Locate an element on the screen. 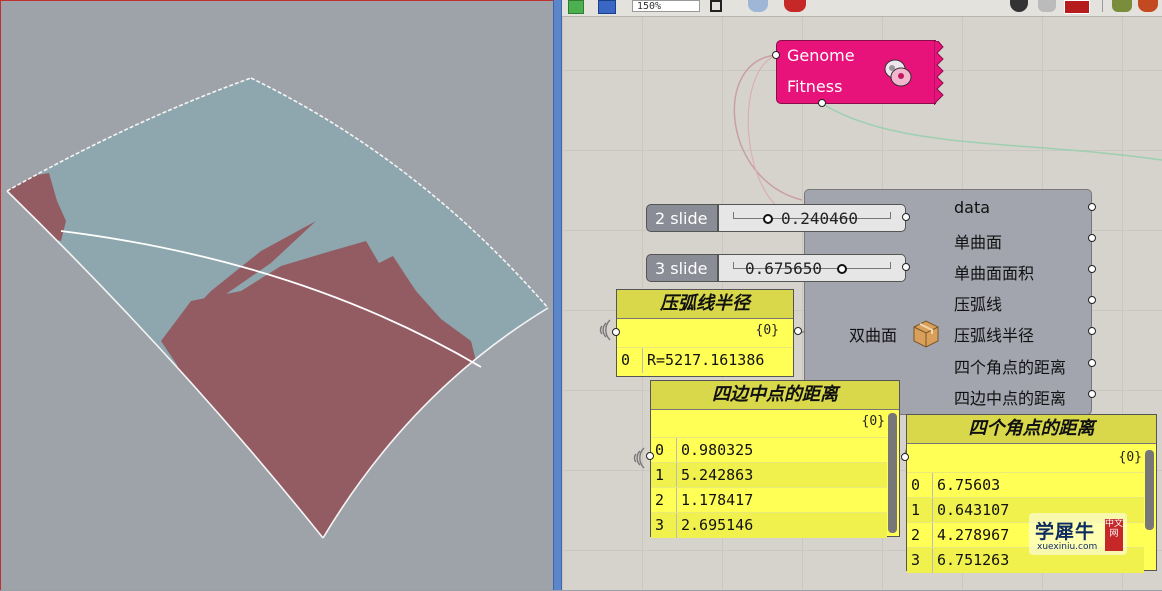 The width and height of the screenshot is (1162, 591). panel-arc-radius-path: {0} is located at coordinates (767, 330).